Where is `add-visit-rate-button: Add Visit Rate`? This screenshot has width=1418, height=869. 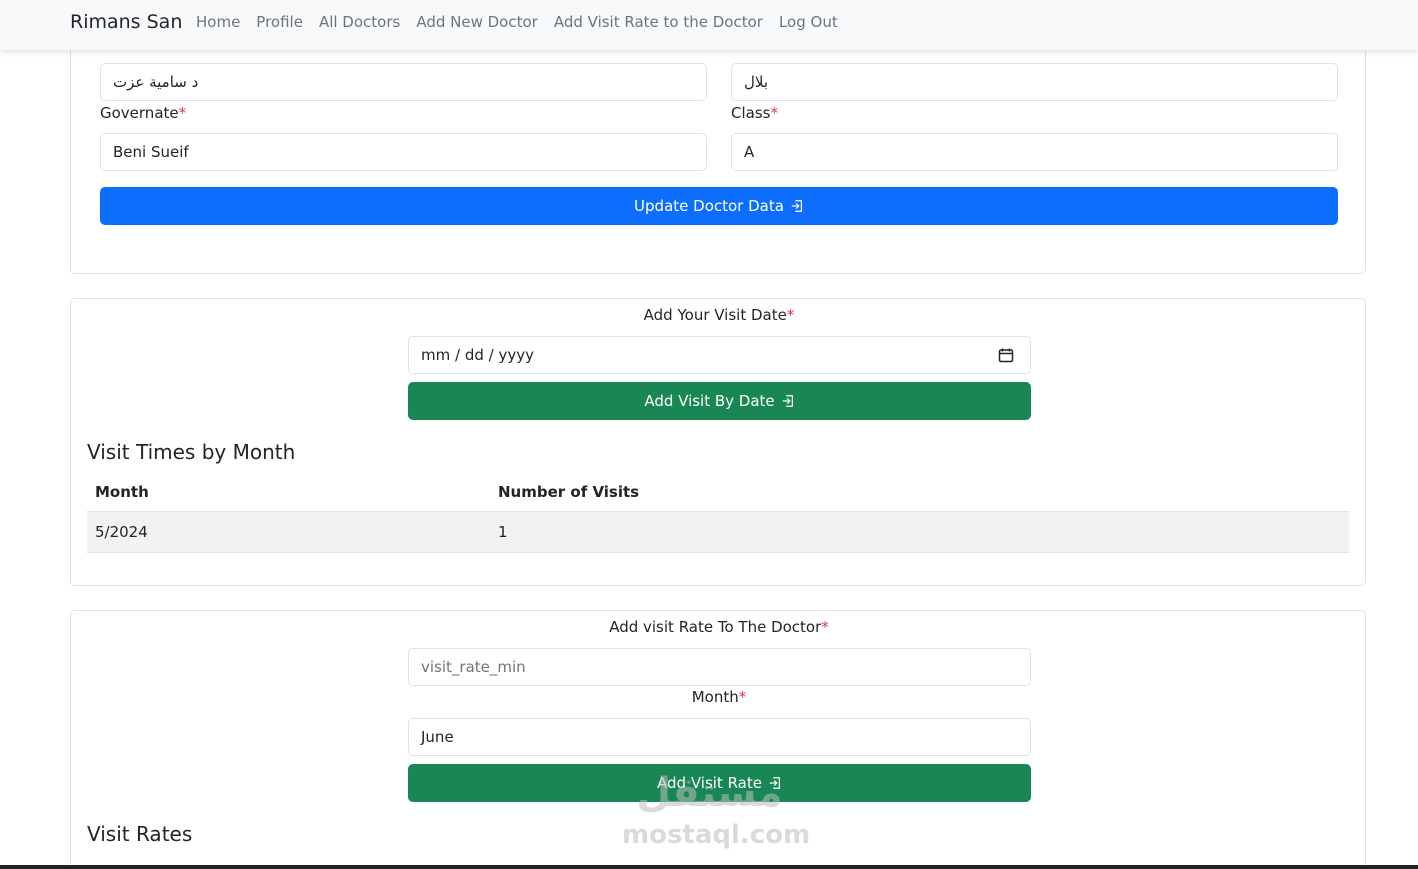 add-visit-rate-button: Add Visit Rate is located at coordinates (719, 783).